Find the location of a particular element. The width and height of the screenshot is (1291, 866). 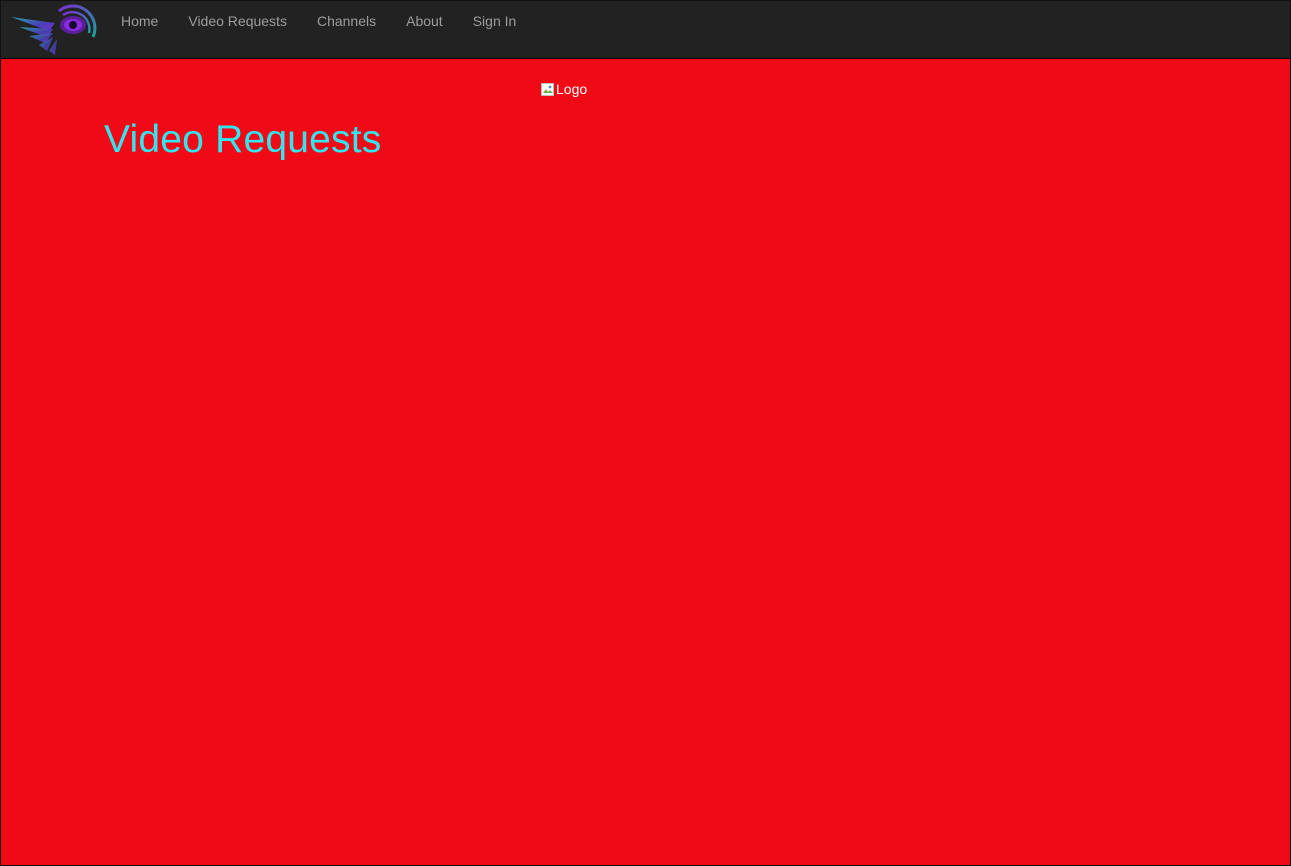

nav-home: Home is located at coordinates (139, 21).